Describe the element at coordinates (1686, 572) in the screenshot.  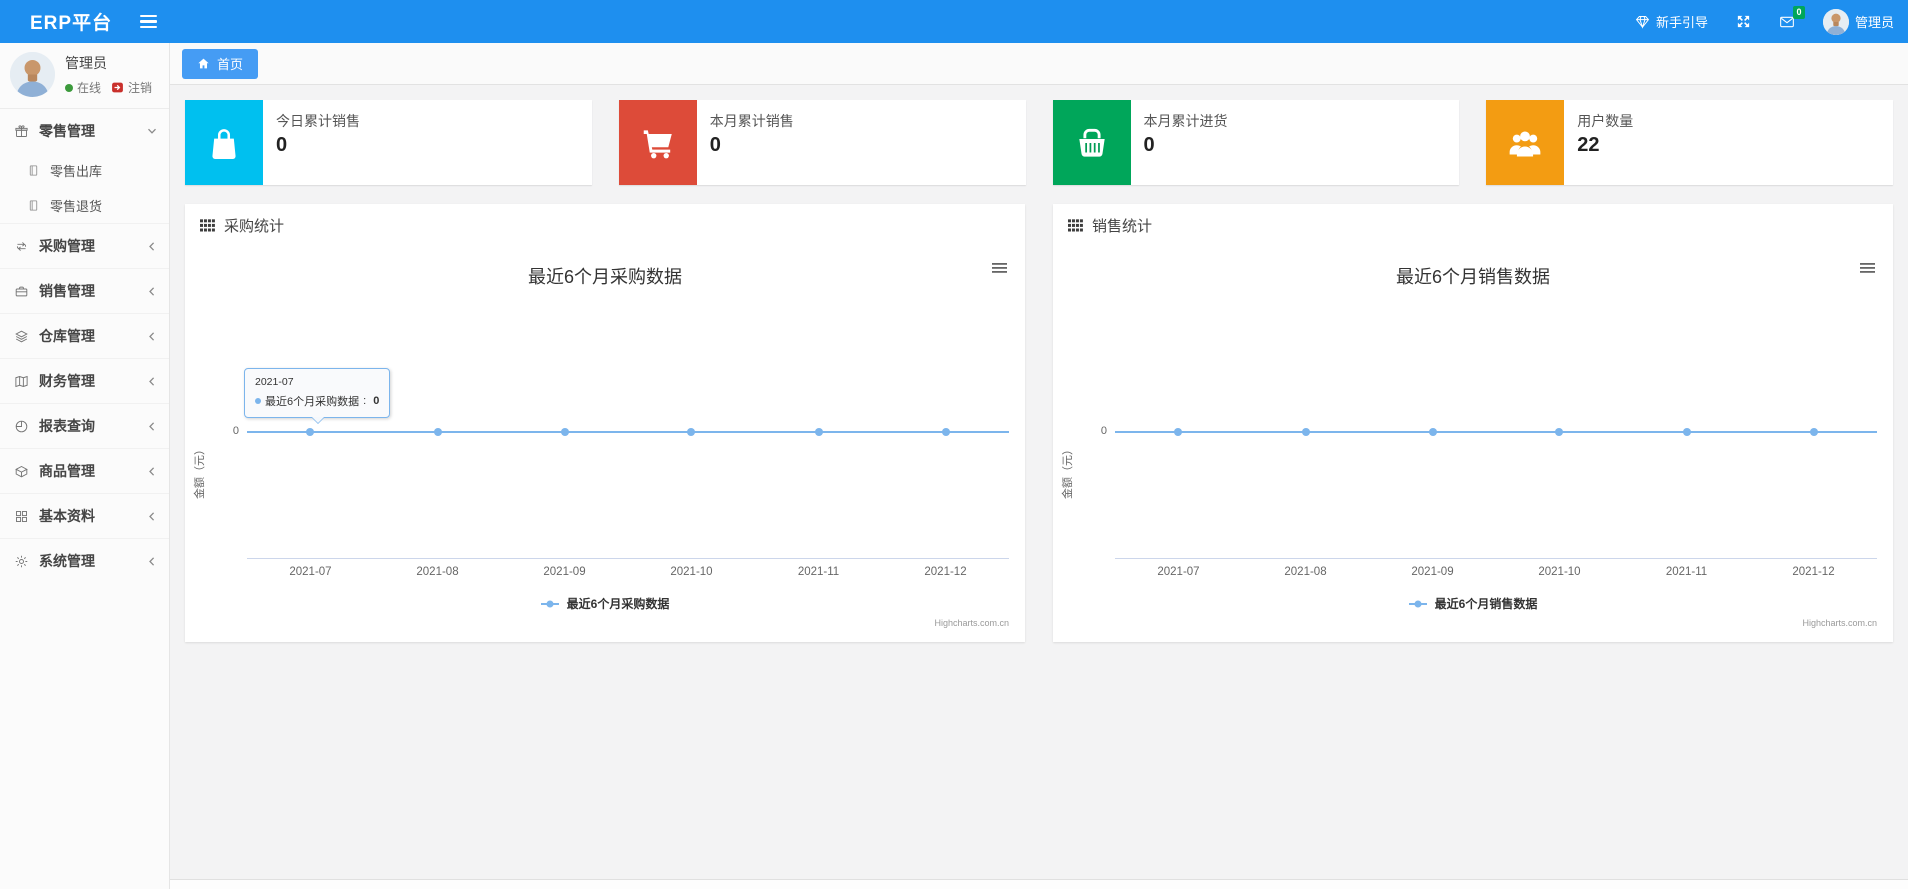
I see `x-tick-label: 2021-11` at that location.